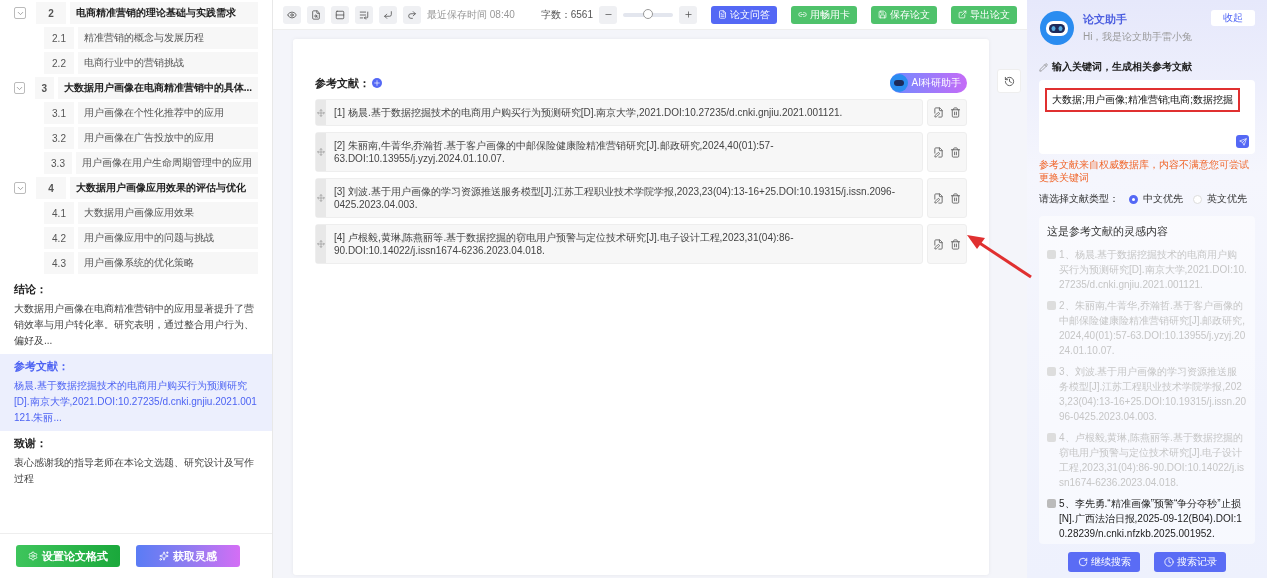 This screenshot has width=1267, height=578. I want to click on preview-icon, so click(292, 14).